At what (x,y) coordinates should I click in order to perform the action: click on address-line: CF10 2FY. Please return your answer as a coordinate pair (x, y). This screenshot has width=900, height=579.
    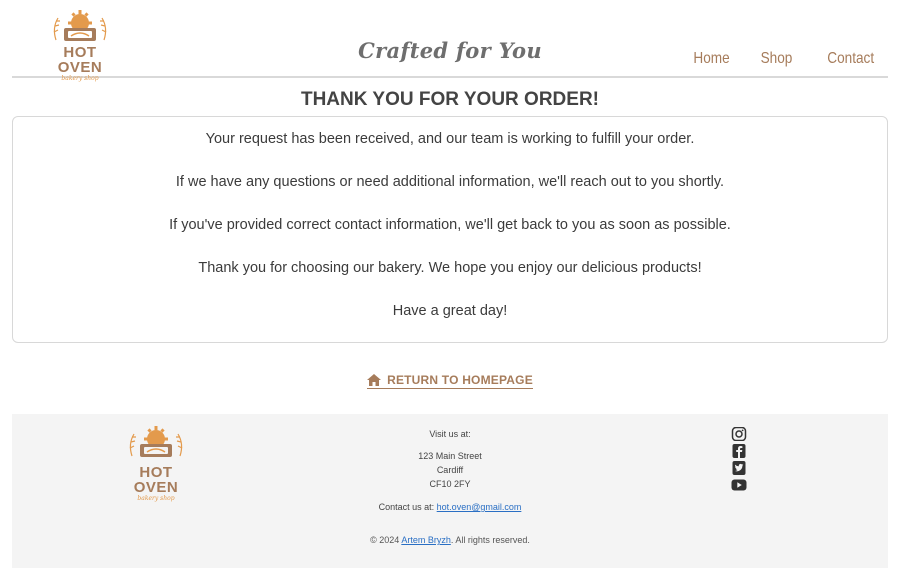
    Looking at the image, I should click on (450, 484).